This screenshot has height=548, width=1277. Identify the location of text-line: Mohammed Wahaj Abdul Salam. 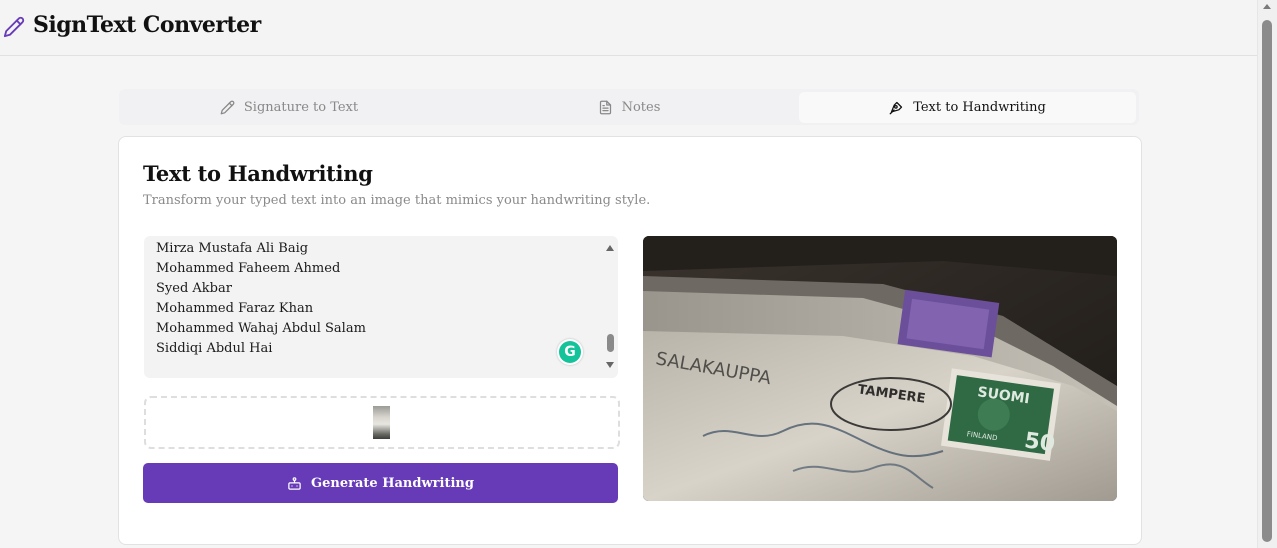
(261, 328).